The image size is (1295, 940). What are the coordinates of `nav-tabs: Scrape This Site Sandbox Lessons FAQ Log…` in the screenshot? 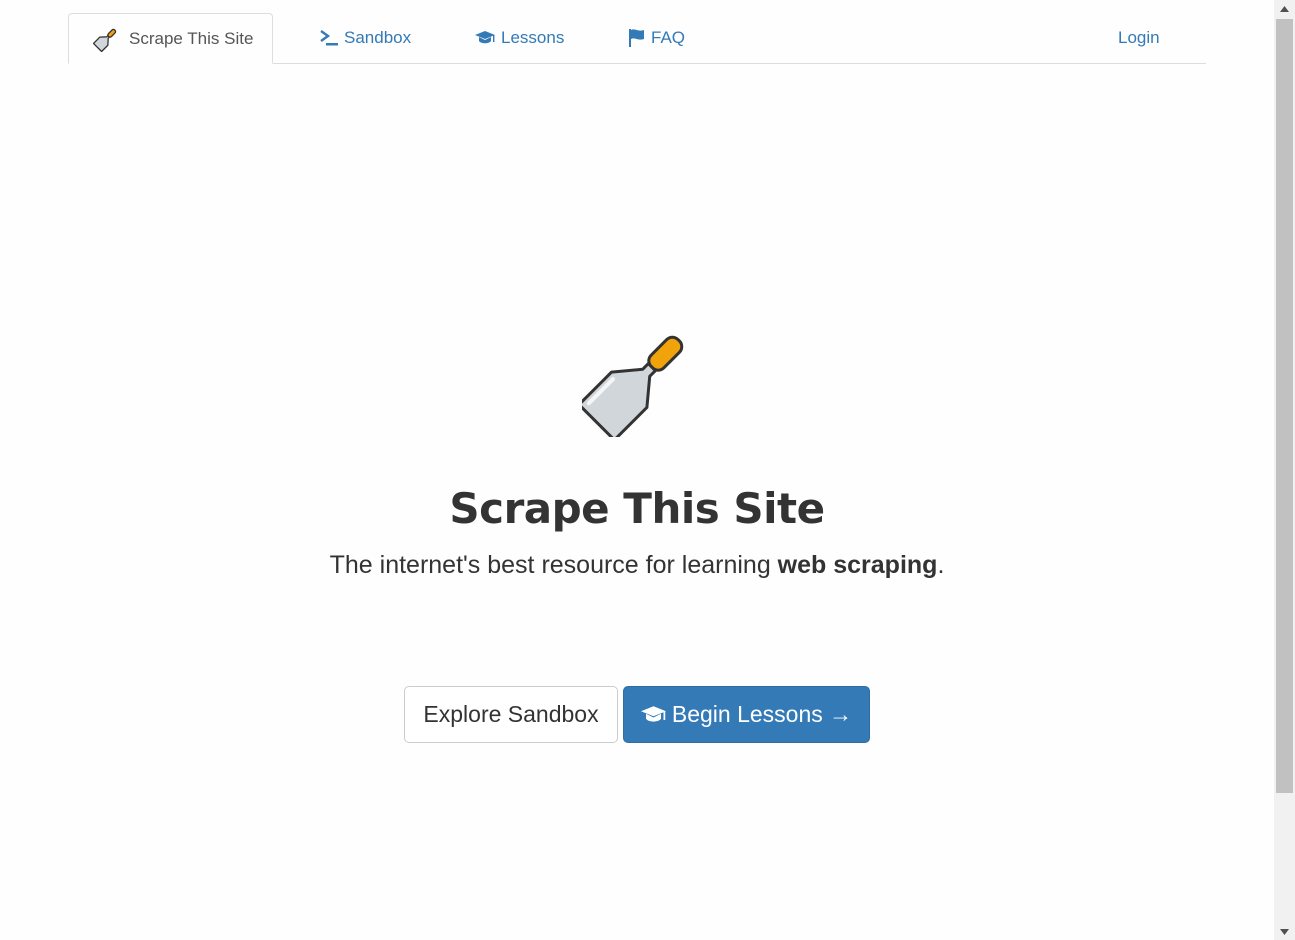 It's located at (637, 38).